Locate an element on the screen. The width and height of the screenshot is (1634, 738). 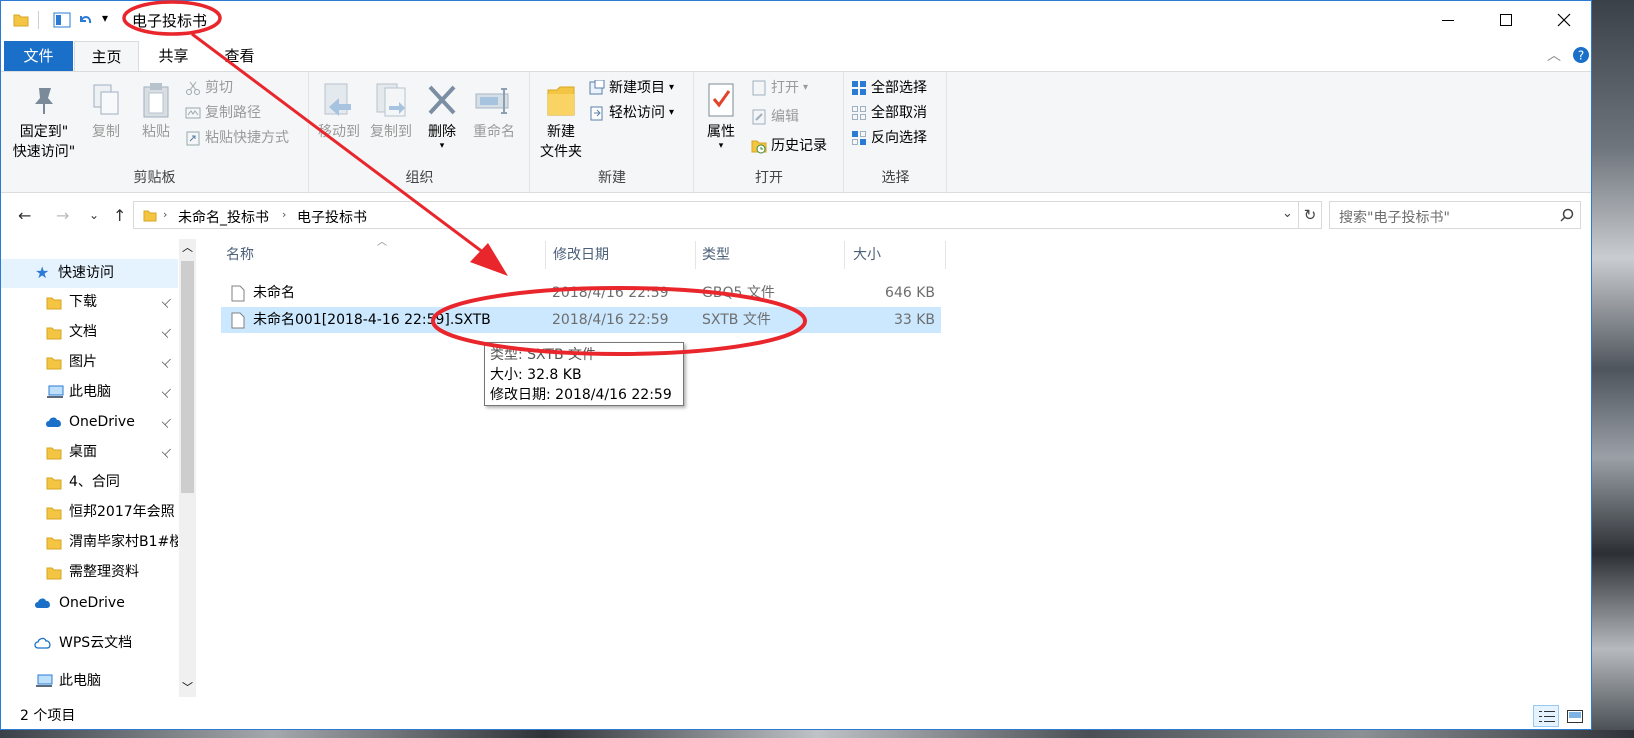
invert-selection-button: 反向选择 is located at coordinates (889, 138).